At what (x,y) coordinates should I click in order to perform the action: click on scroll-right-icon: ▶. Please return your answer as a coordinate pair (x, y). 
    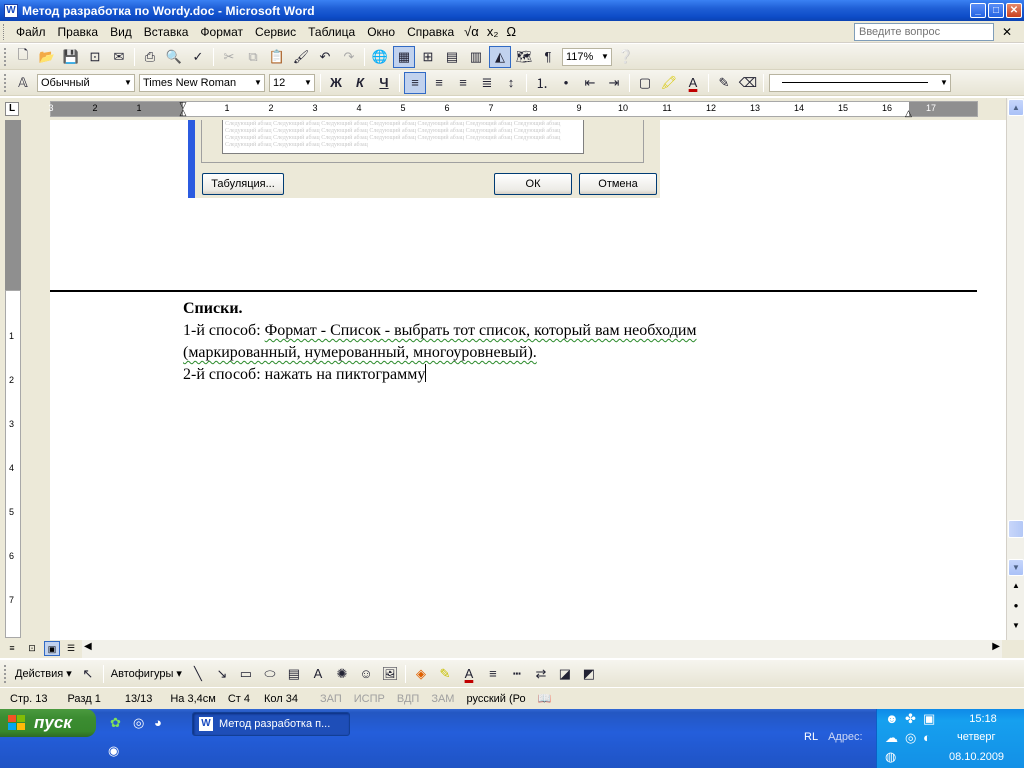
    Looking at the image, I should click on (996, 646).